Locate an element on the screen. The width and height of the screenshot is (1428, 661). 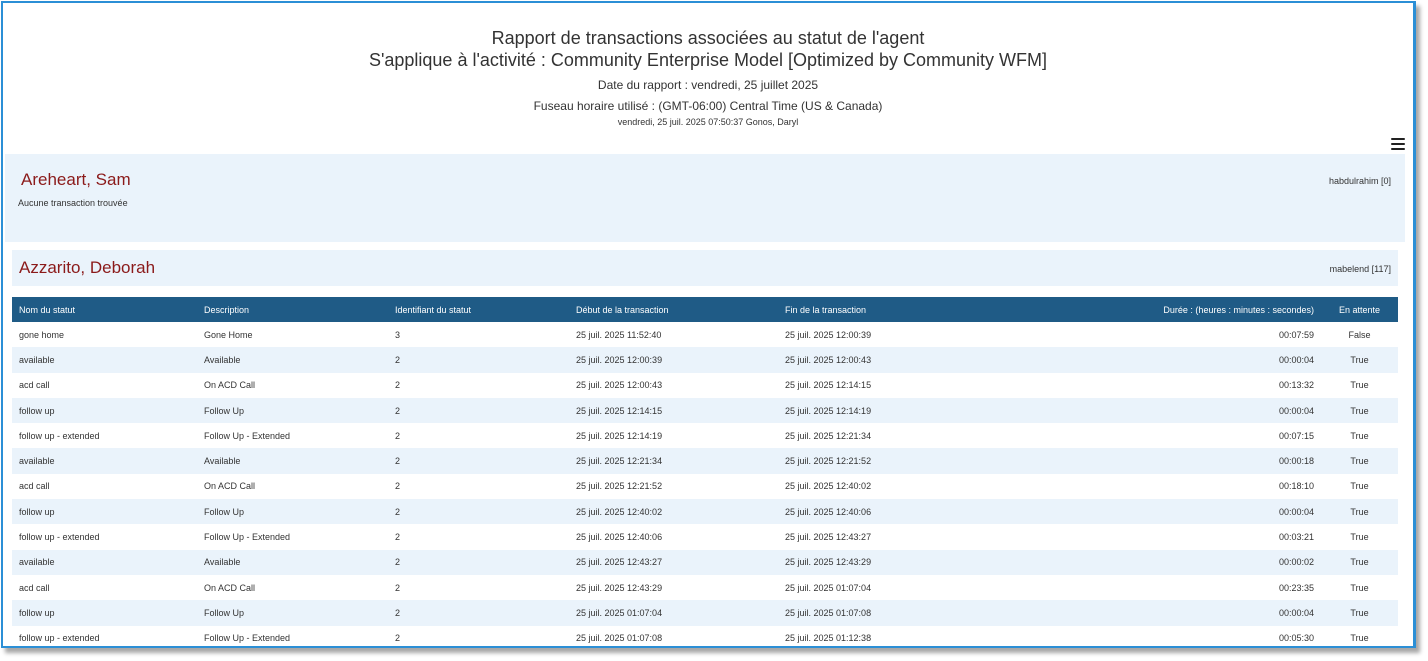
table-cell: 00:03:21 is located at coordinates (1175, 537).